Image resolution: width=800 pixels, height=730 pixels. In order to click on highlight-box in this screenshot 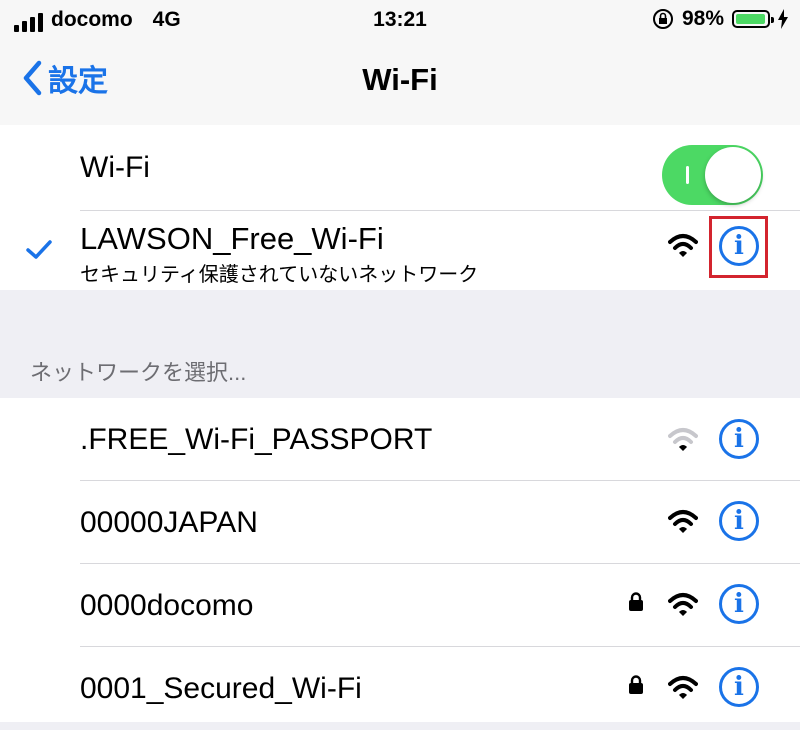, I will do `click(738, 247)`.